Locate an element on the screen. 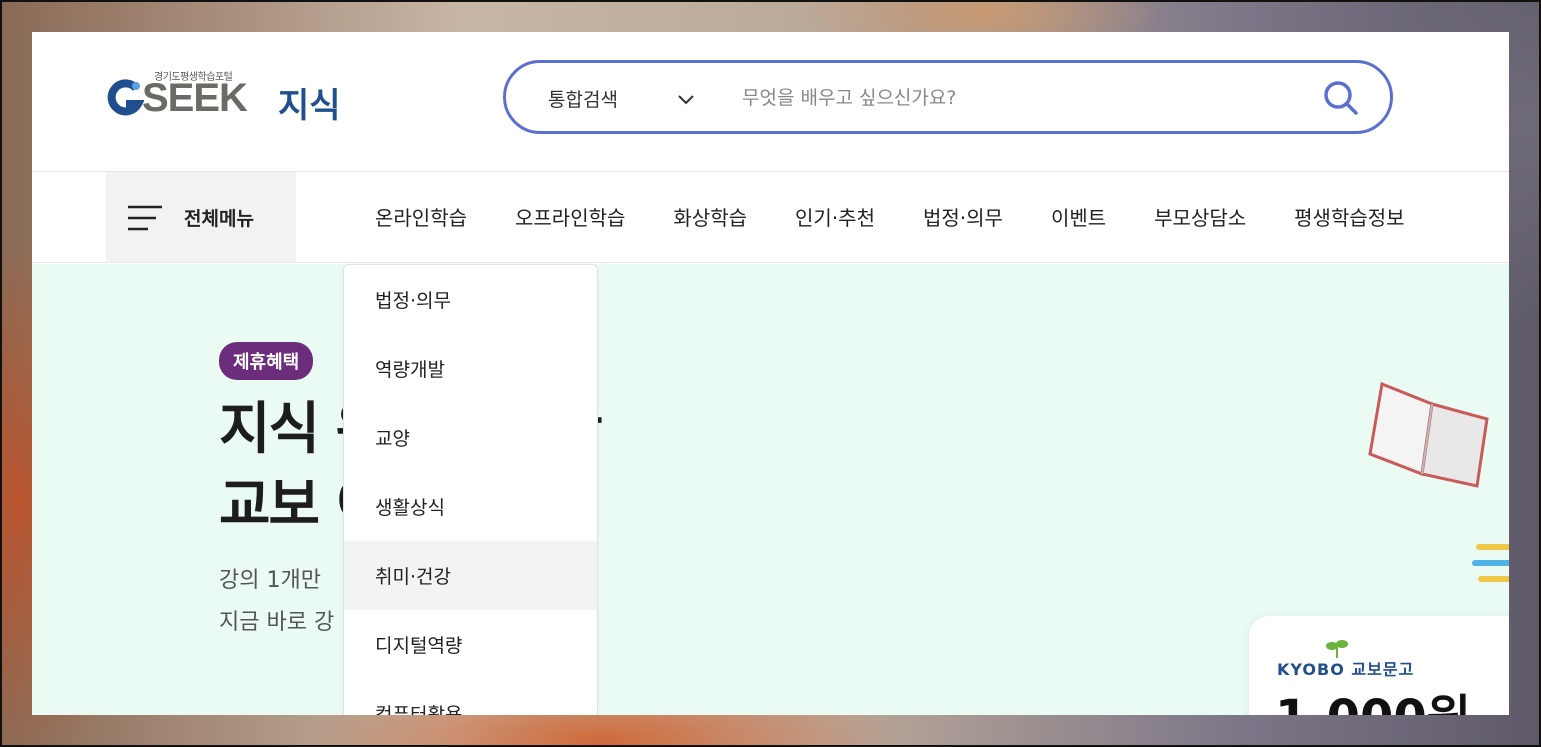  search-input is located at coordinates (1002, 98).